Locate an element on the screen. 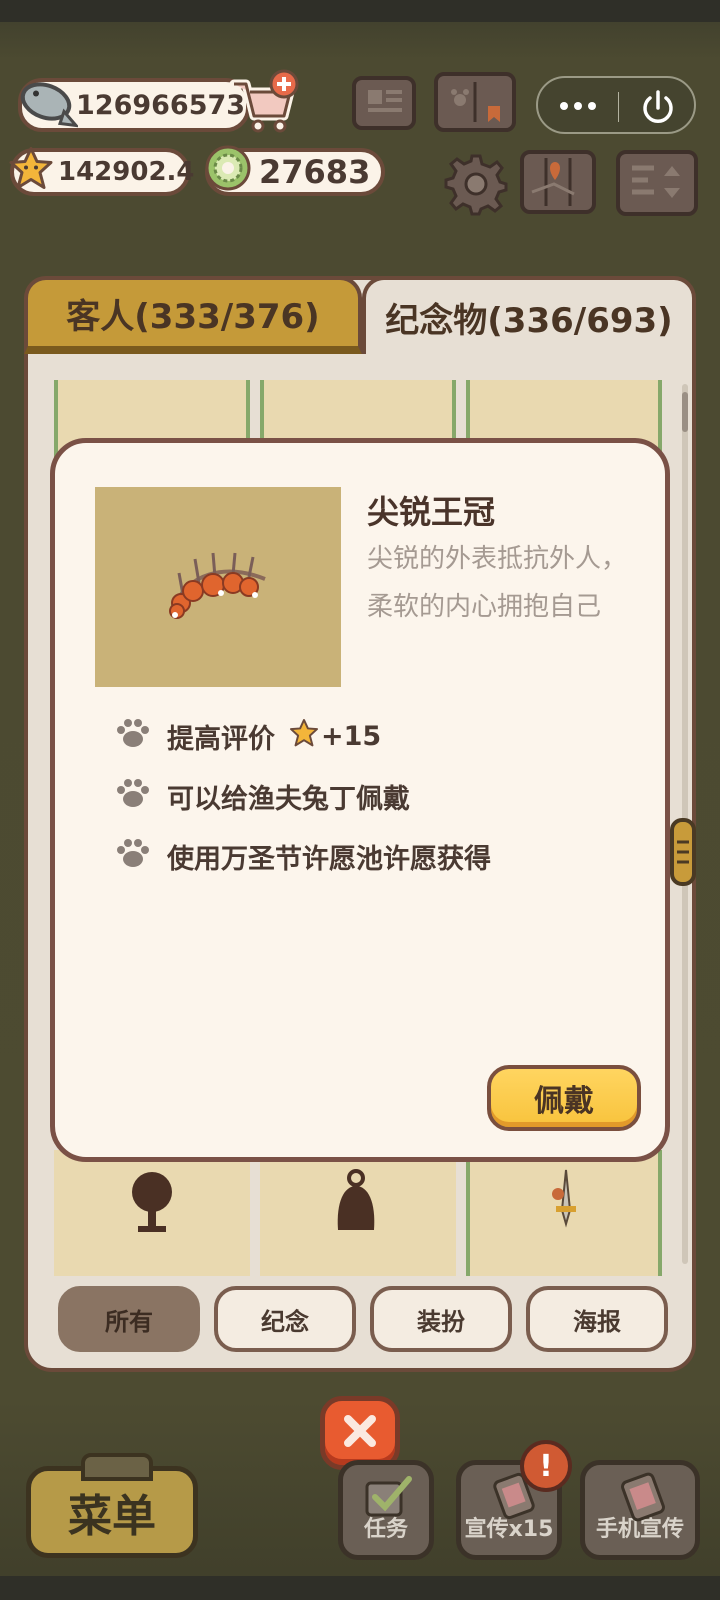 This screenshot has height=1600, width=720. capsule-divider is located at coordinates (618, 107).